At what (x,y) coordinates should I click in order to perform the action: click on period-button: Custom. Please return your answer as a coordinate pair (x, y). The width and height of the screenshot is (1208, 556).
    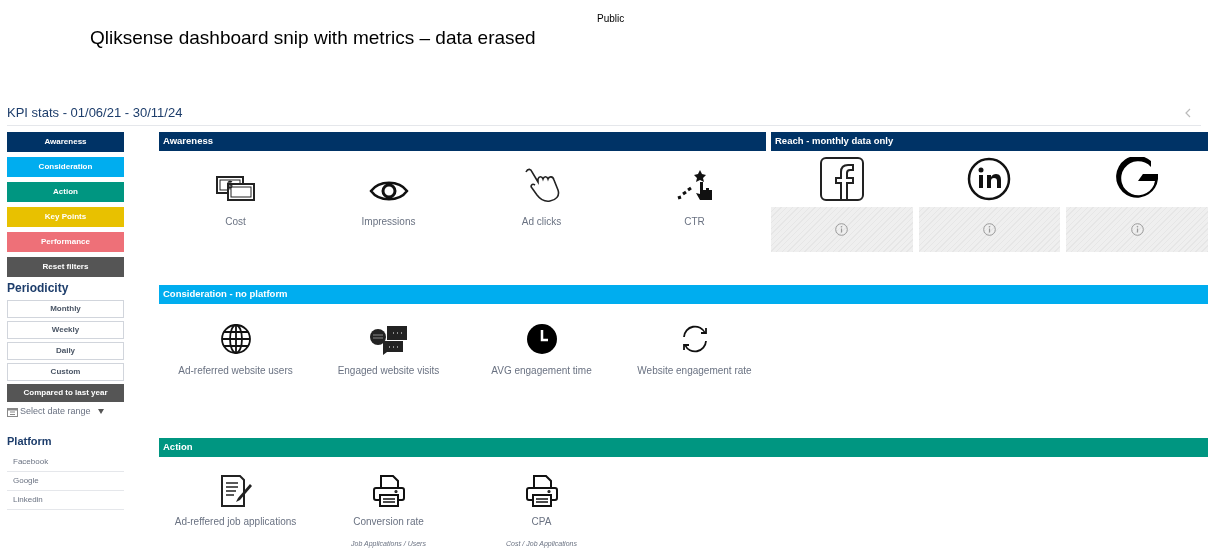
    Looking at the image, I should click on (65, 372).